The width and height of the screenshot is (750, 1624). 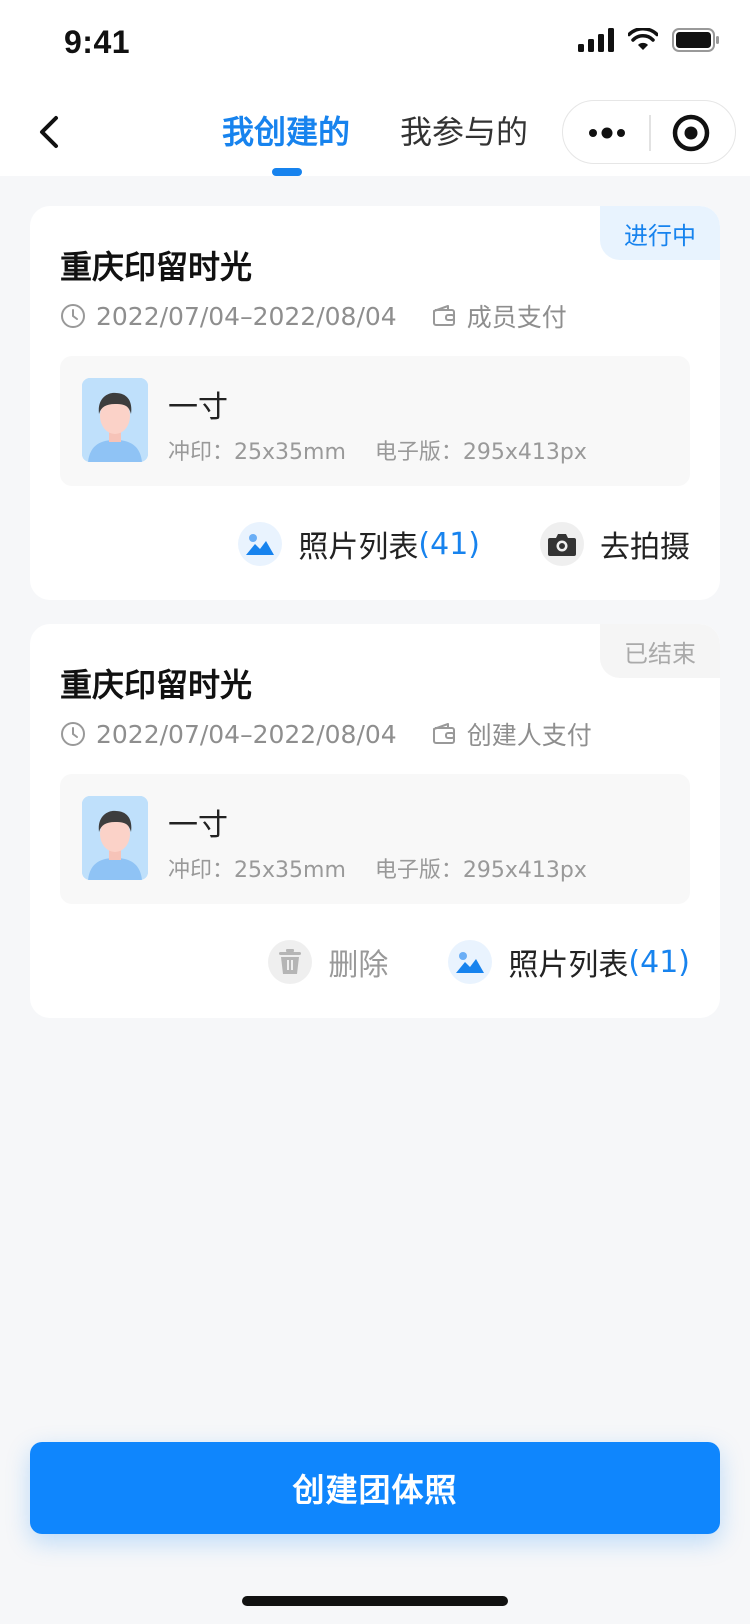 I want to click on back-arrow-icon, so click(x=50, y=132).